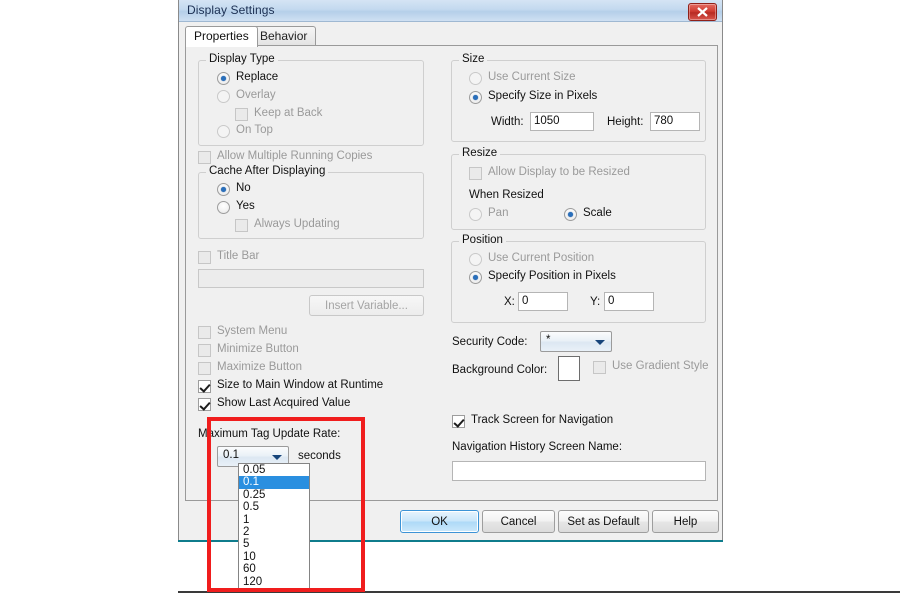 This screenshot has height=593, width=900. I want to click on checkbox-use-gradient-style, so click(599, 367).